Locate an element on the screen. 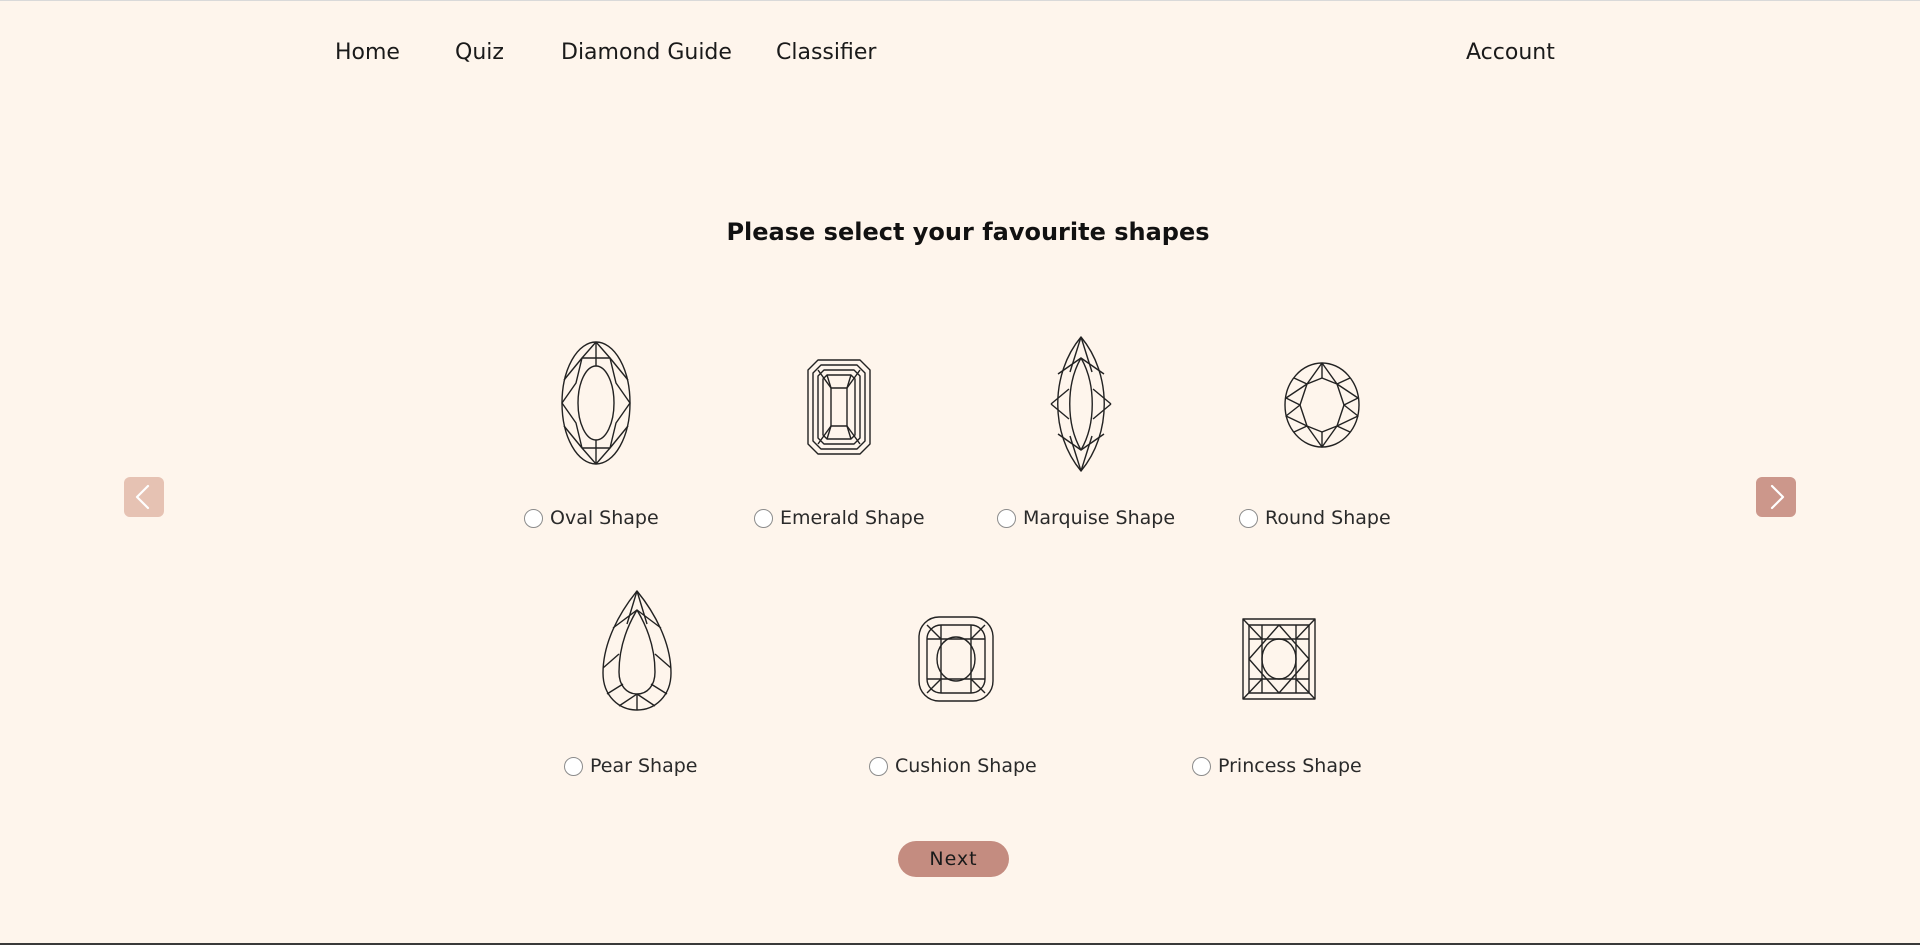 Image resolution: width=1920 pixels, height=945 pixels. option-cushion: Cushion Shape is located at coordinates (953, 766).